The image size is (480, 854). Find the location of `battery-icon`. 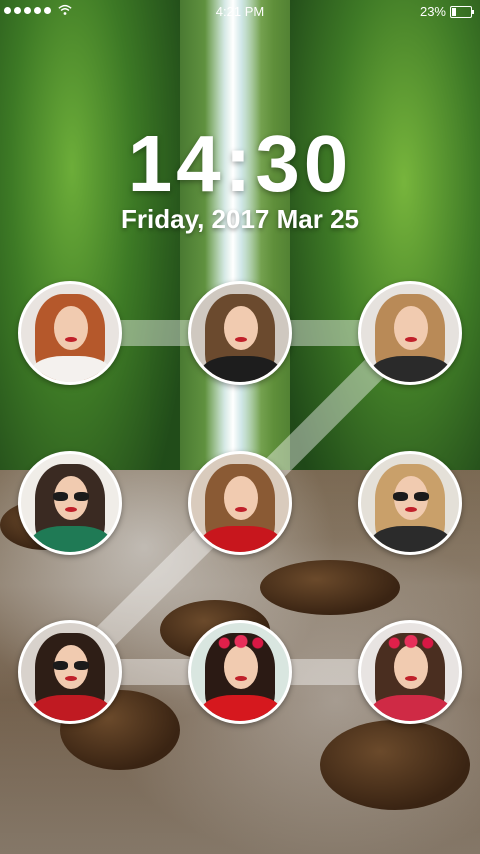

battery-icon is located at coordinates (462, 12).